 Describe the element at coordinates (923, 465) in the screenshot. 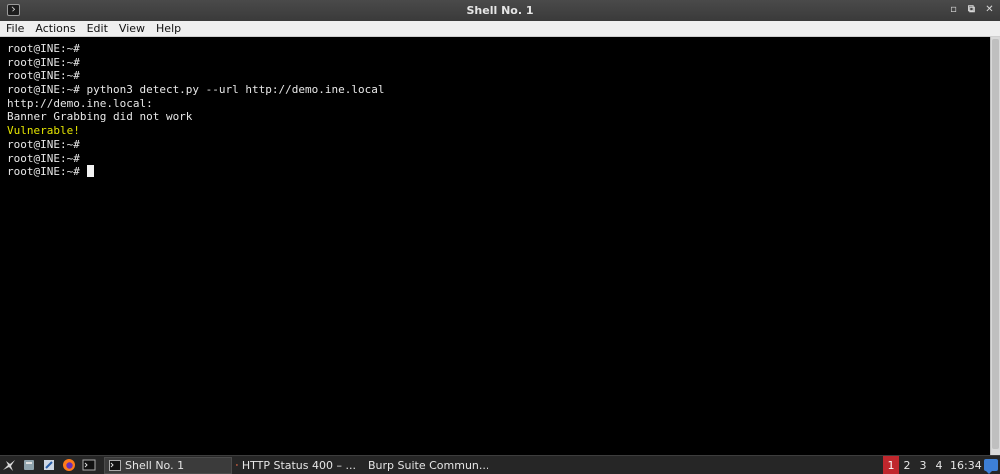

I see `workspace-3: 3` at that location.